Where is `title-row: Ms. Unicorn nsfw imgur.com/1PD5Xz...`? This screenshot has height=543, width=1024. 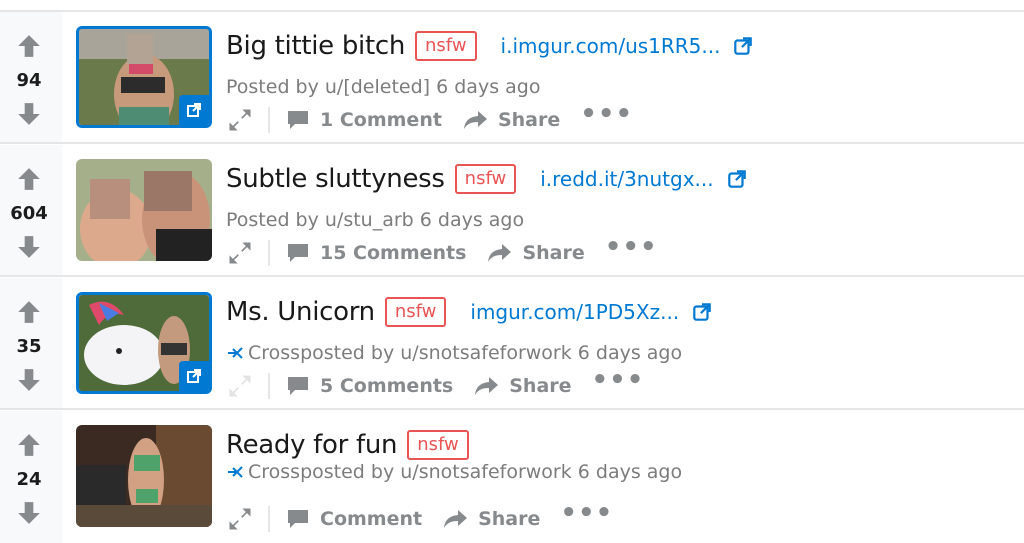
title-row: Ms. Unicorn nsfw imgur.com/1PD5Xz... is located at coordinates (469, 312).